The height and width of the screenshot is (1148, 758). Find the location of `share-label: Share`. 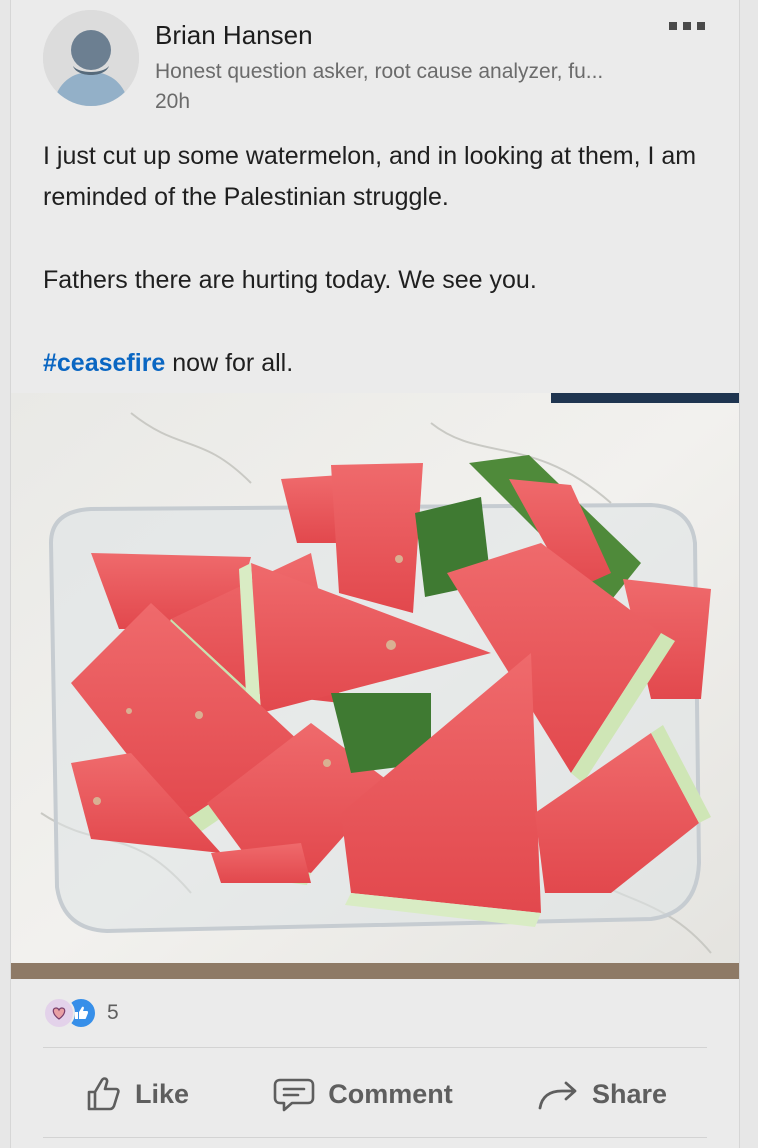

share-label: Share is located at coordinates (629, 1093).